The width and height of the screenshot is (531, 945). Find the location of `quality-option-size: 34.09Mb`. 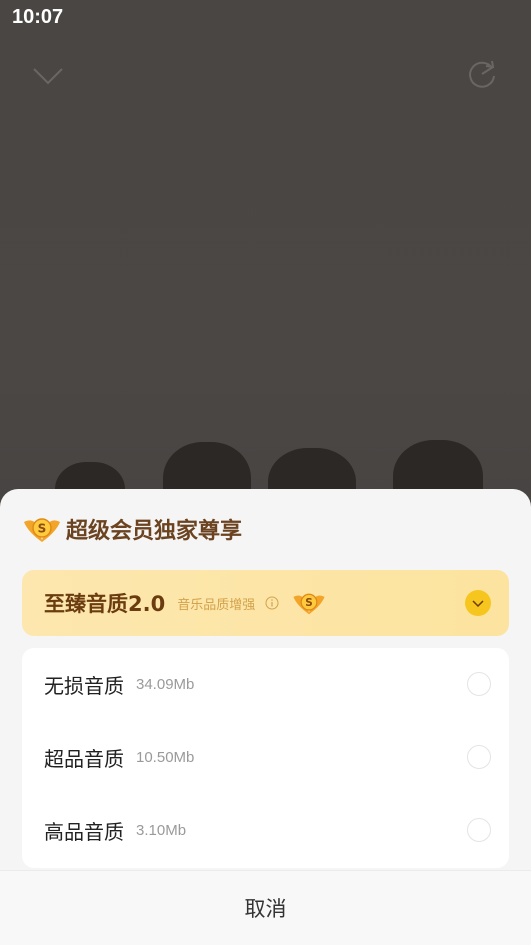

quality-option-size: 34.09Mb is located at coordinates (165, 684).